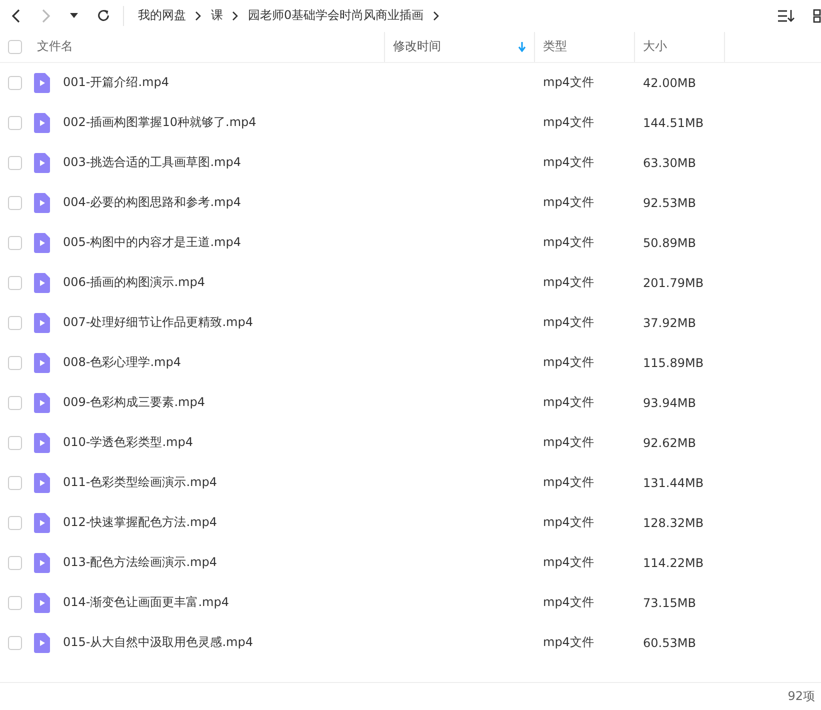  Describe the element at coordinates (74, 15) in the screenshot. I see `dropdown-icon` at that location.